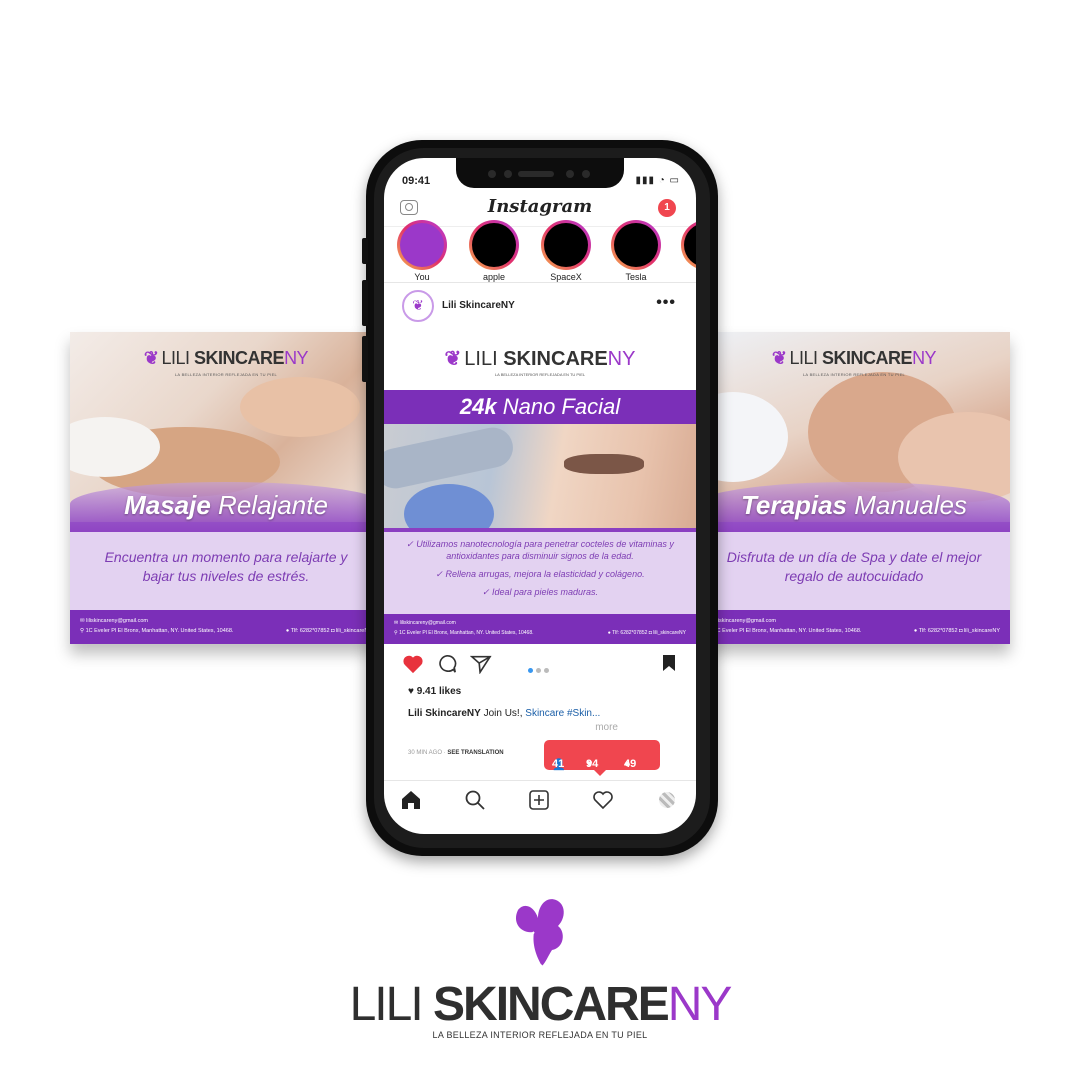 Image resolution: width=1080 pixels, height=1080 pixels. Describe the element at coordinates (475, 753) in the screenshot. I see `see-translation-link: SEE TRANSLATION` at that location.